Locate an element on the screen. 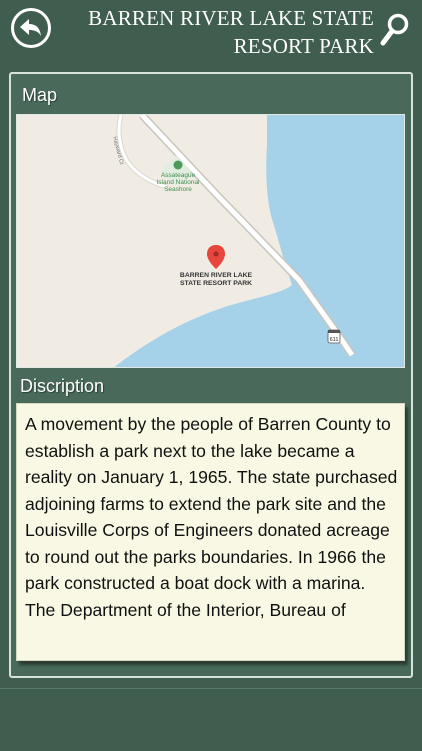 The height and width of the screenshot is (751, 422). app-header: BARREN RIVER LAKE STATE RESORT PARK is located at coordinates (211, 33).